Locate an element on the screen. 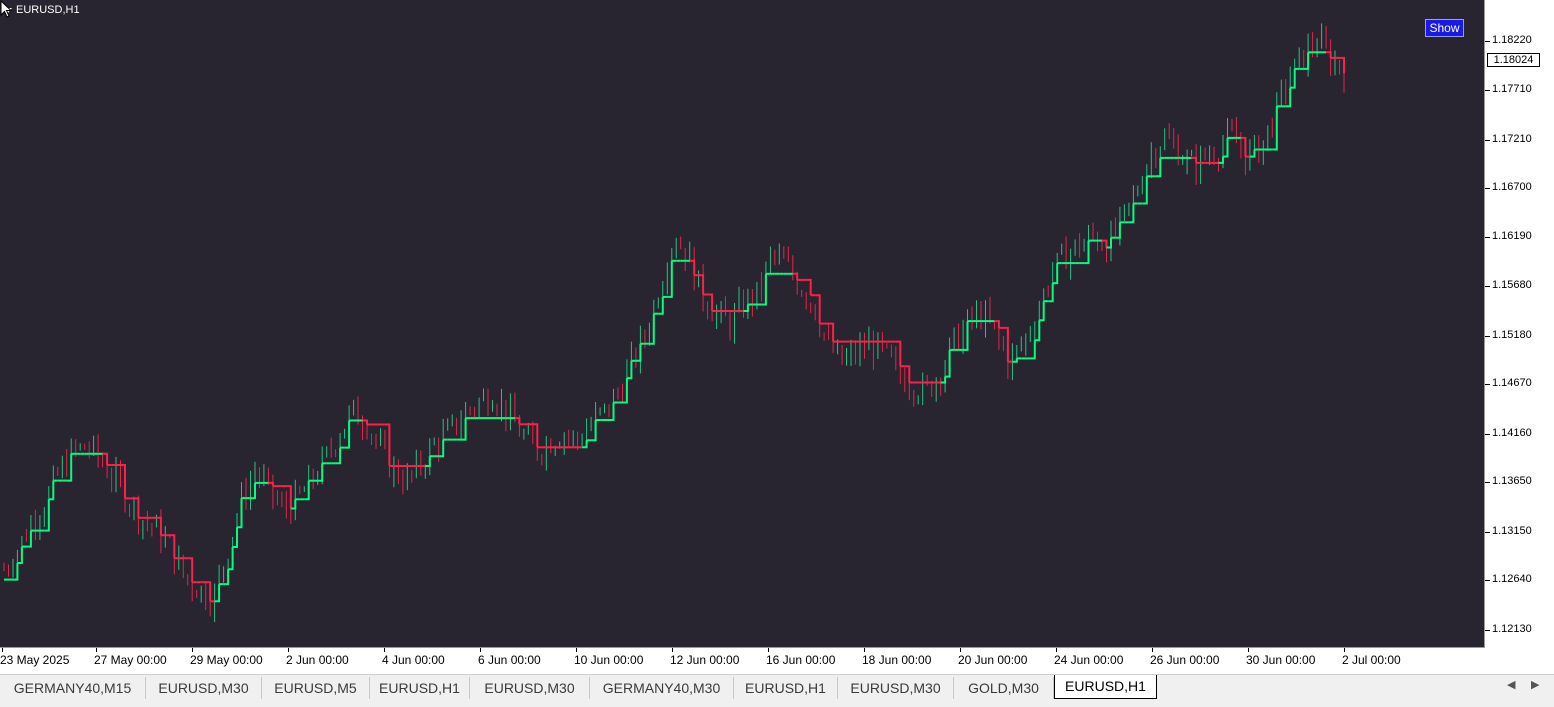  tab-chart: GOLD,M30 is located at coordinates (1004, 688).